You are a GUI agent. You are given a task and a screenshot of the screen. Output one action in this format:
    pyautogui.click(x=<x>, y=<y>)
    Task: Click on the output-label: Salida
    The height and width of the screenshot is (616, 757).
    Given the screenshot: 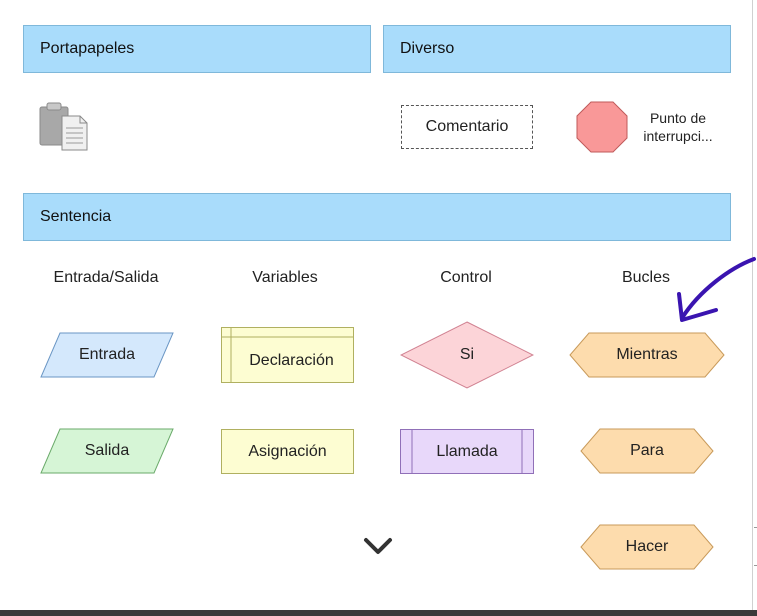 What is the action you would take?
    pyautogui.click(x=107, y=450)
    